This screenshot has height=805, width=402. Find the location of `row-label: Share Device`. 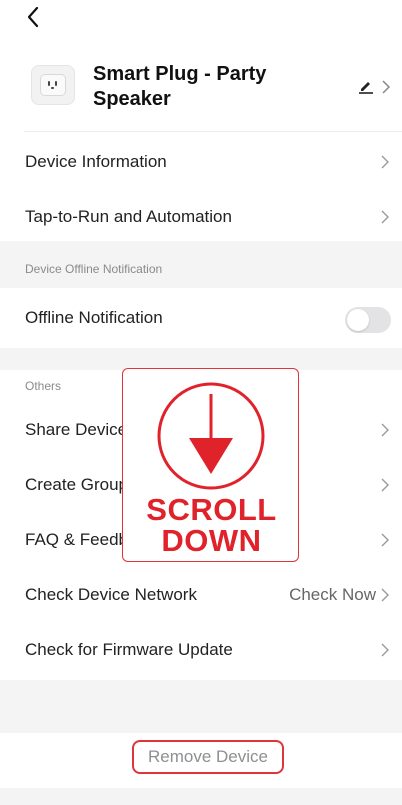

row-label: Share Device is located at coordinates (76, 429).